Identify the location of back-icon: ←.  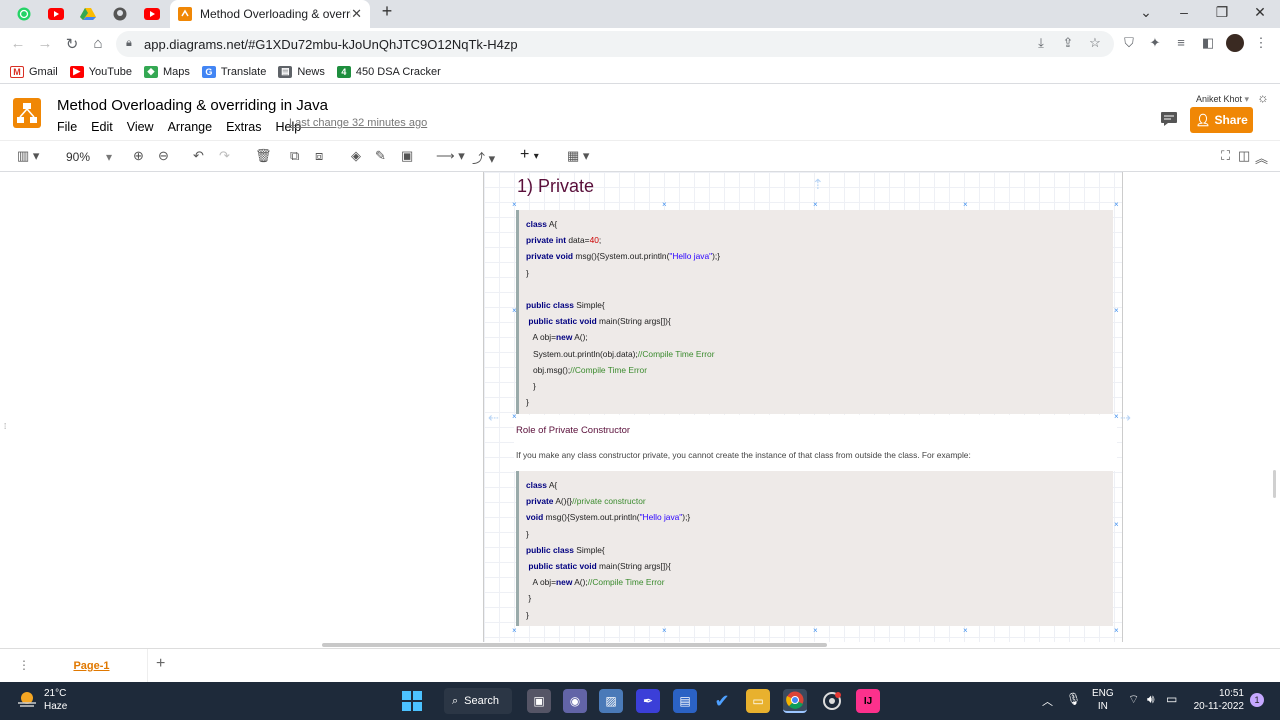
(18, 43).